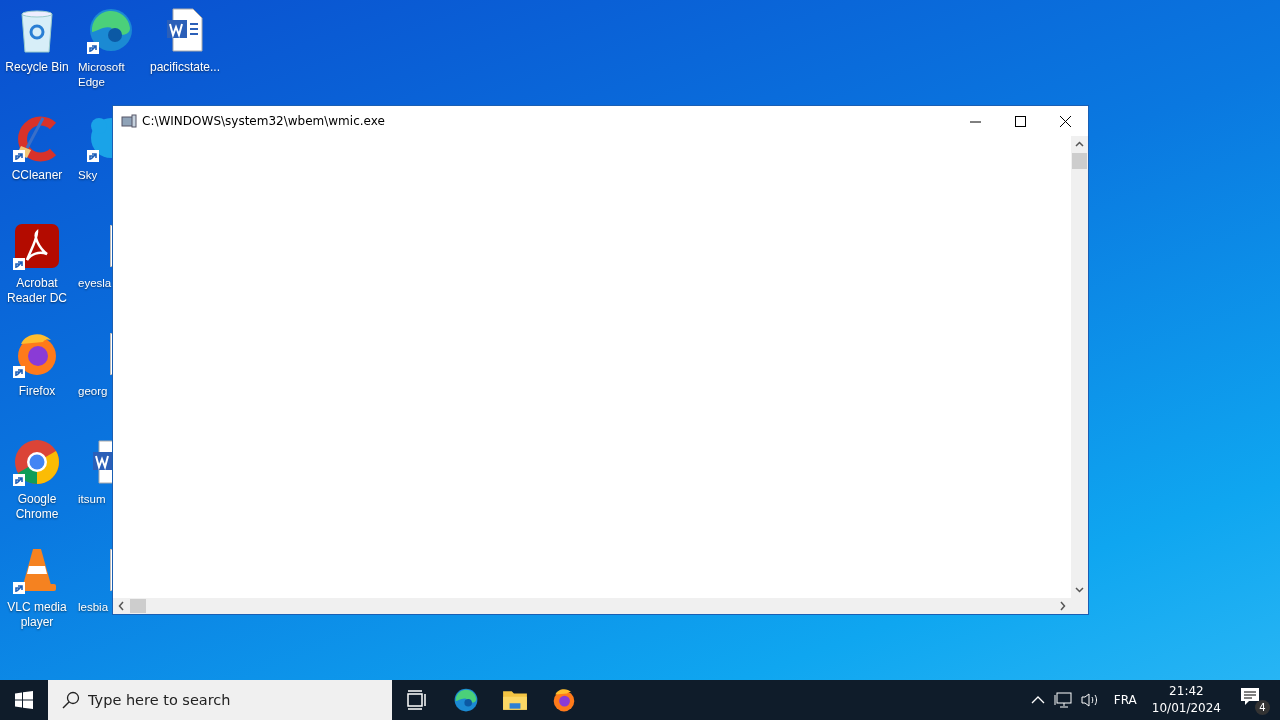 The image size is (1280, 720). Describe the element at coordinates (1079, 367) in the screenshot. I see `vertical-scrollbar` at that location.